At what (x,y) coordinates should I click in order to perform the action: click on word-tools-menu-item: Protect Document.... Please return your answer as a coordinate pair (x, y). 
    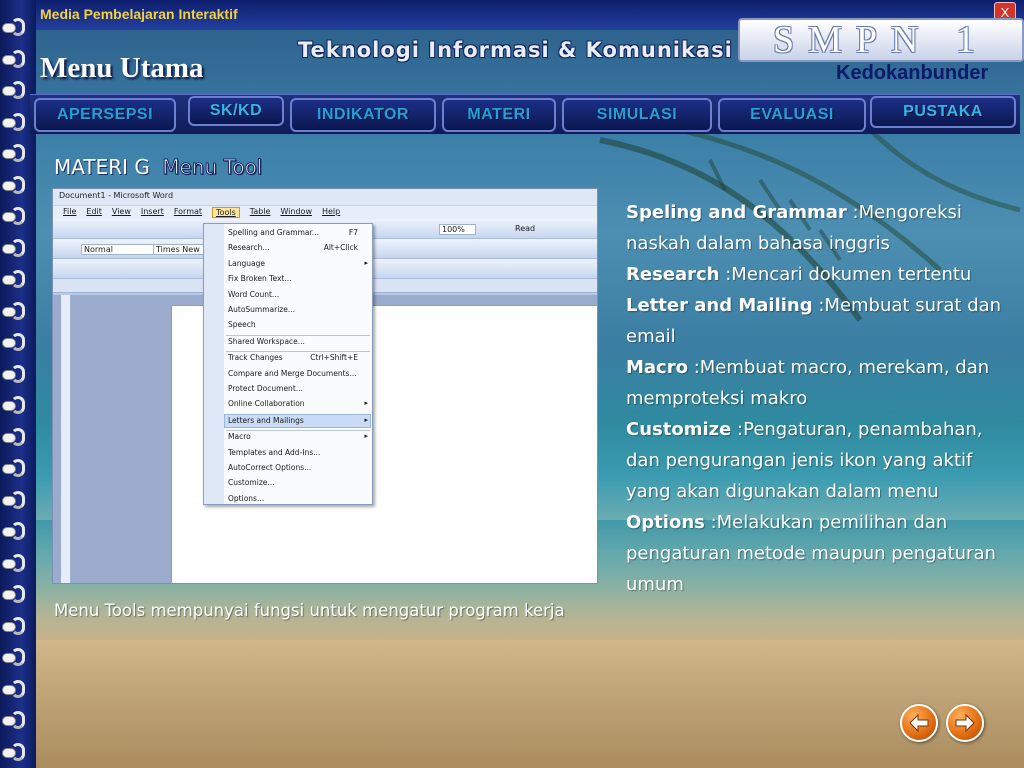
    Looking at the image, I should click on (265, 388).